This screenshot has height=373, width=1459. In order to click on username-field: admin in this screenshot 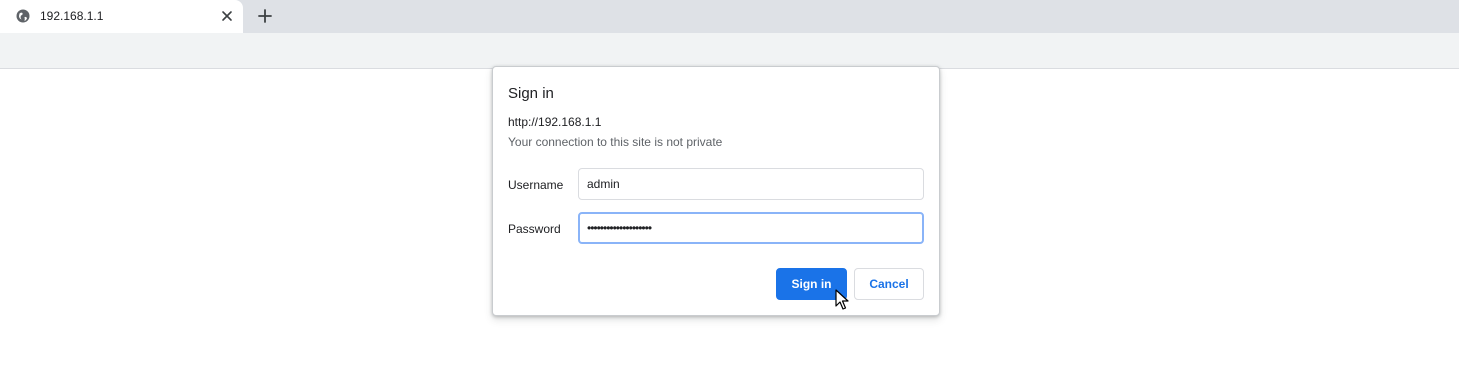, I will do `click(751, 184)`.